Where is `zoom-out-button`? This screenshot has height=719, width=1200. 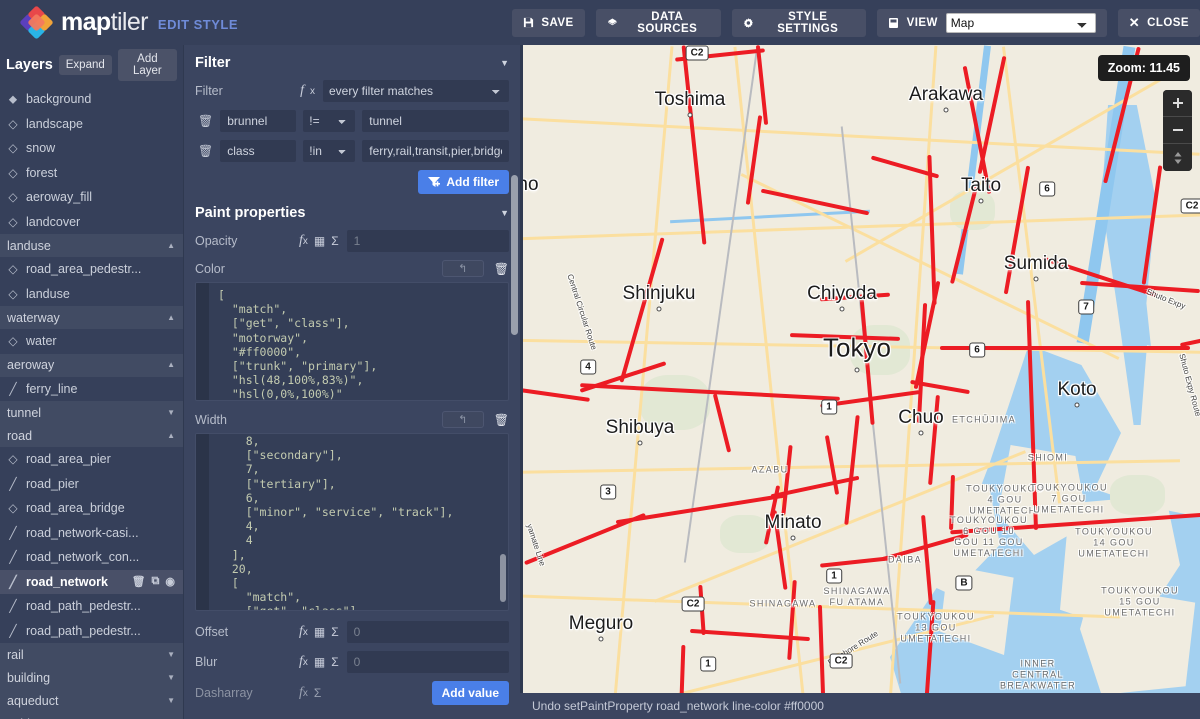
zoom-out-button is located at coordinates (1177, 130).